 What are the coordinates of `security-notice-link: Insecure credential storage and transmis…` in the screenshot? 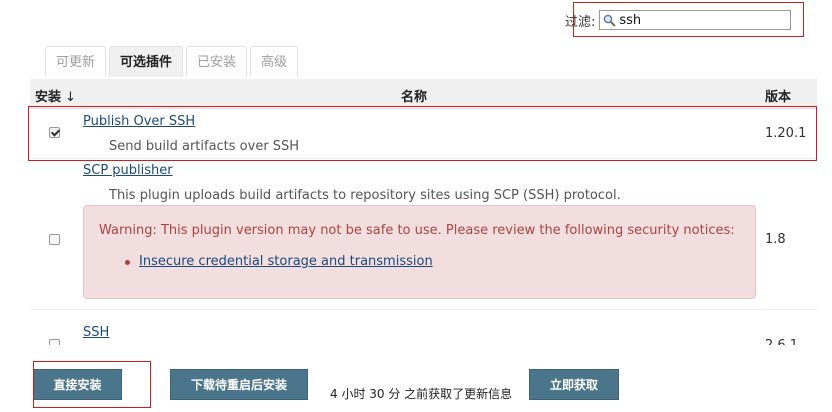 It's located at (286, 261).